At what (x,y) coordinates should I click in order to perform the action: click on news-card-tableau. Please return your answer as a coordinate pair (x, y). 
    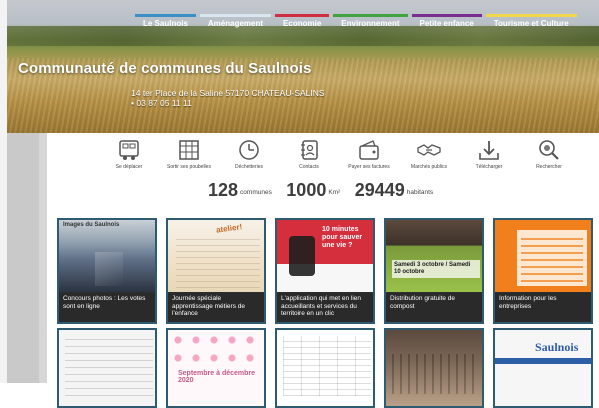
    Looking at the image, I should click on (325, 368).